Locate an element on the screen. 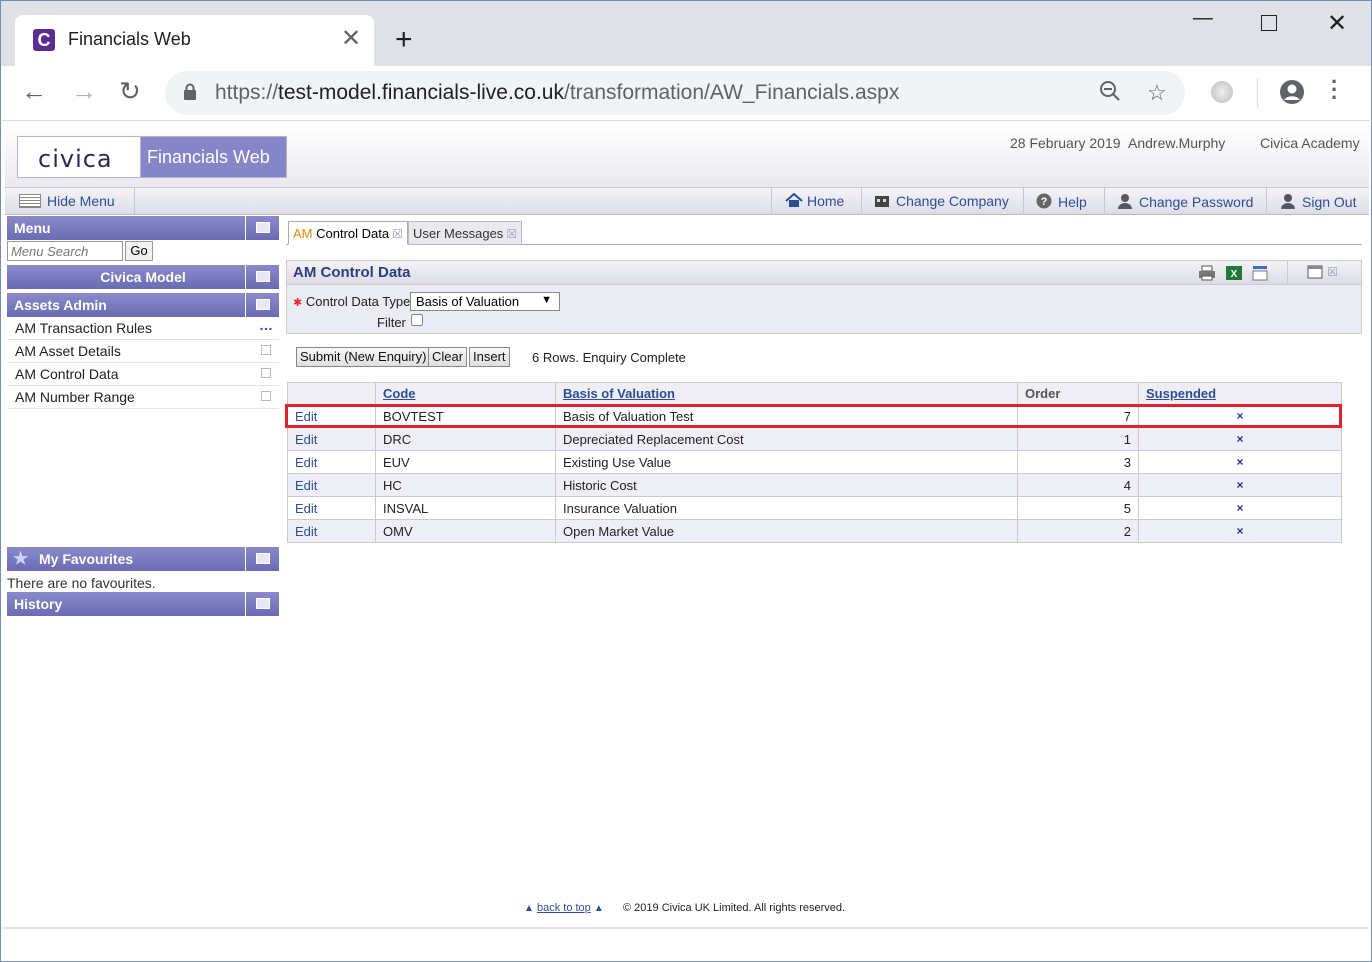  change-password-link: Change Password is located at coordinates (1185, 201).